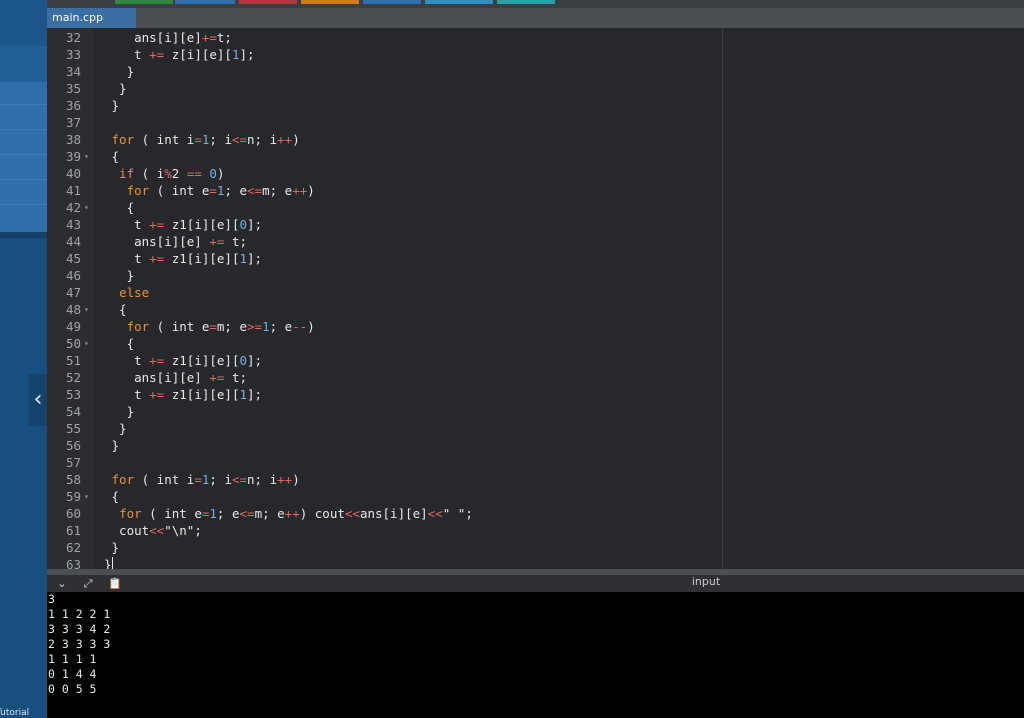  I want to click on code-token: ++, so click(285, 139).